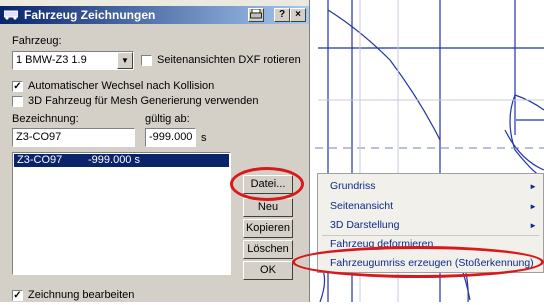 This screenshot has height=305, width=544. I want to click on mesh-gen-checkbox, so click(17, 101).